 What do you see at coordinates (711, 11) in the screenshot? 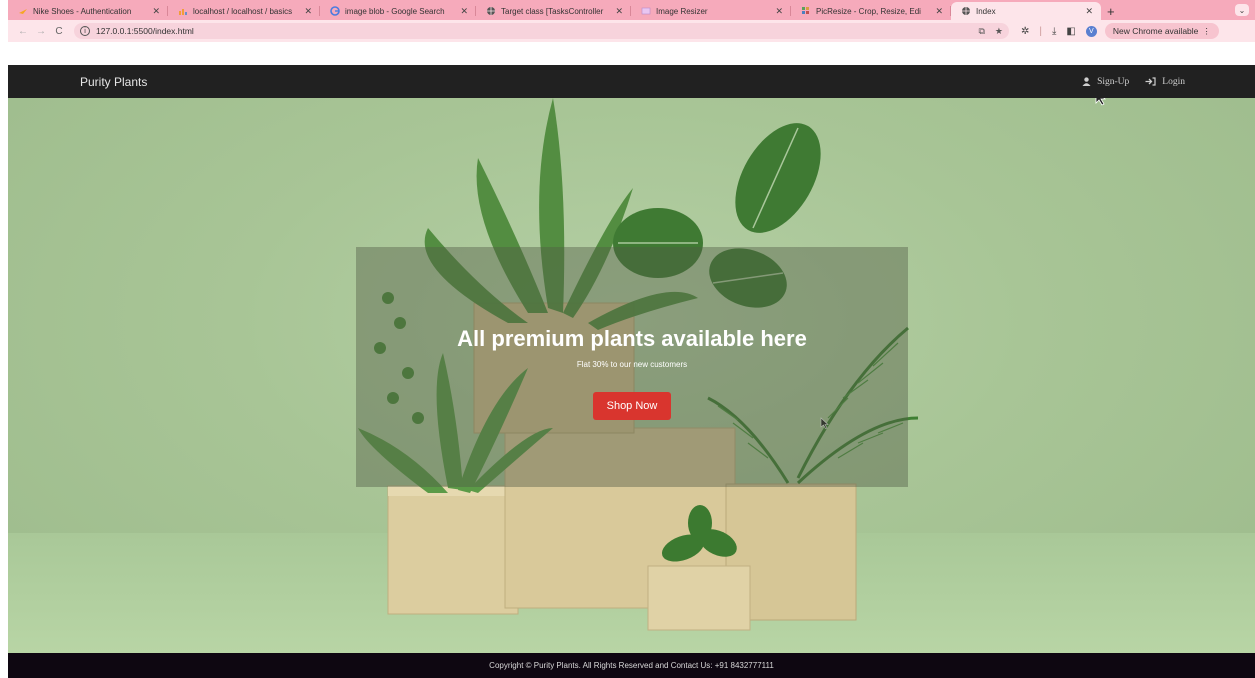
I see `tab-image-resizer: Image Resizer ✕` at bounding box center [711, 11].